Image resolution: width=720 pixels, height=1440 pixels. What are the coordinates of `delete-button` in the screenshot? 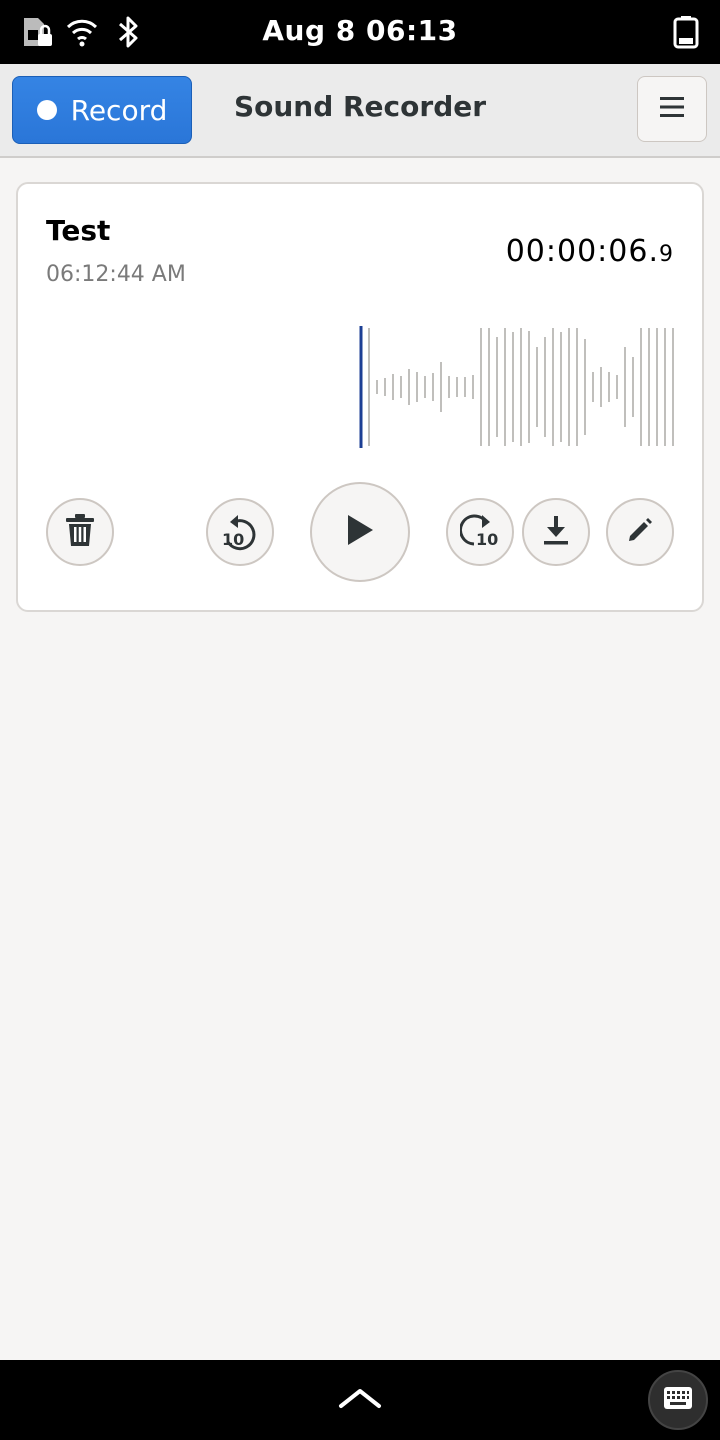 It's located at (80, 532).